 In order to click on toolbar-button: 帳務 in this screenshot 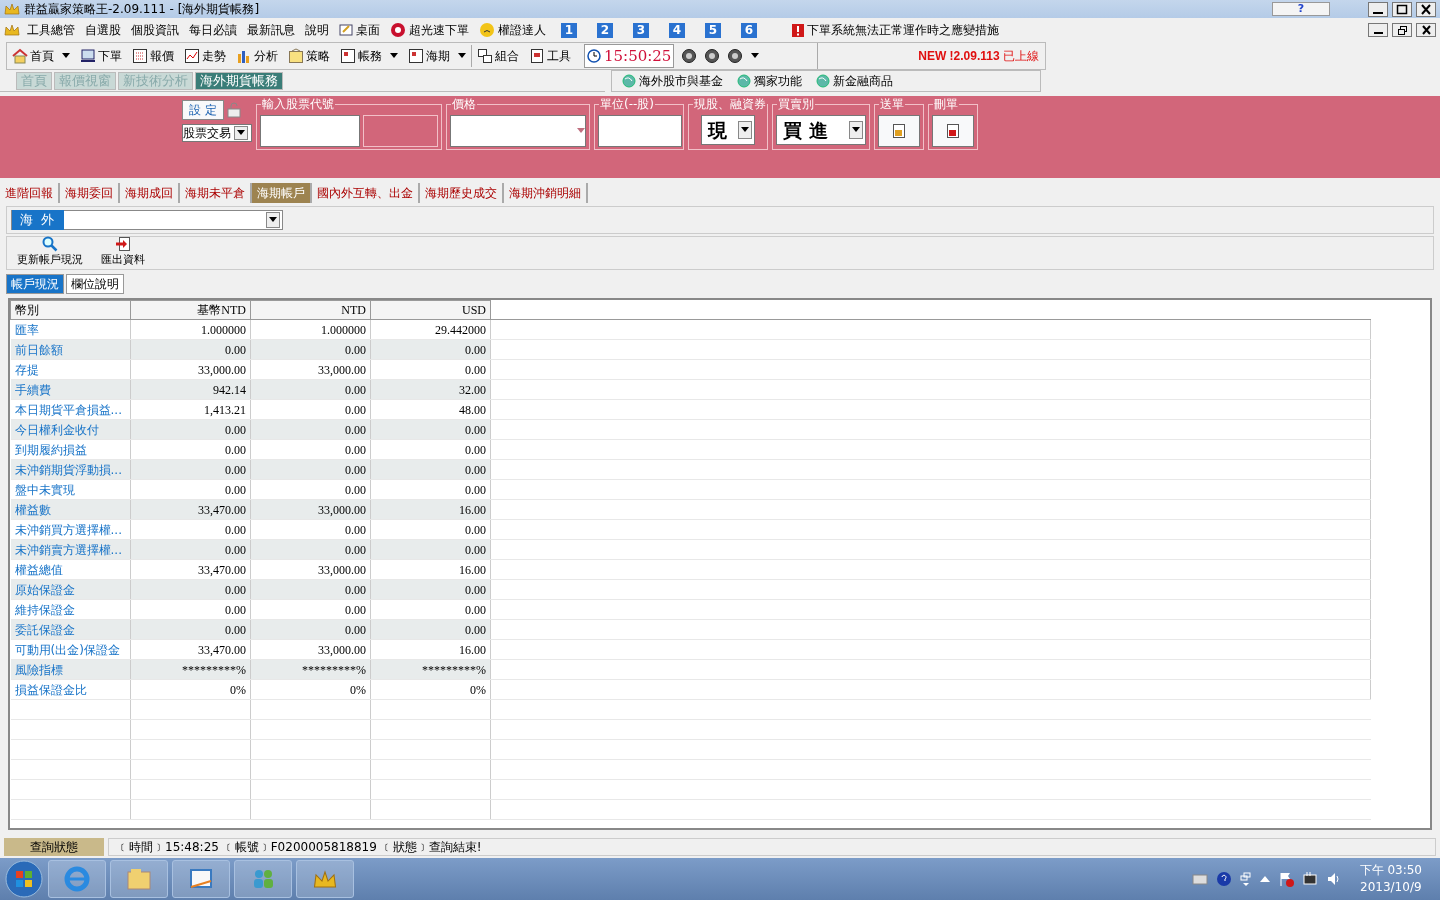, I will do `click(370, 56)`.